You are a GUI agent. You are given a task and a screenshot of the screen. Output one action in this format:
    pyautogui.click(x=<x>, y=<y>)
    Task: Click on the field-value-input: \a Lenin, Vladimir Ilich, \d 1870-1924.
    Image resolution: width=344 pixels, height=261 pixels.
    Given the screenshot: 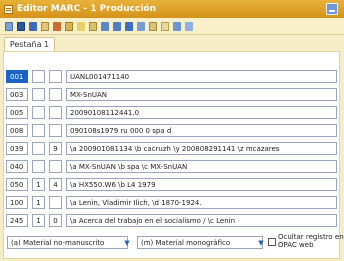 What is the action you would take?
    pyautogui.click(x=201, y=202)
    